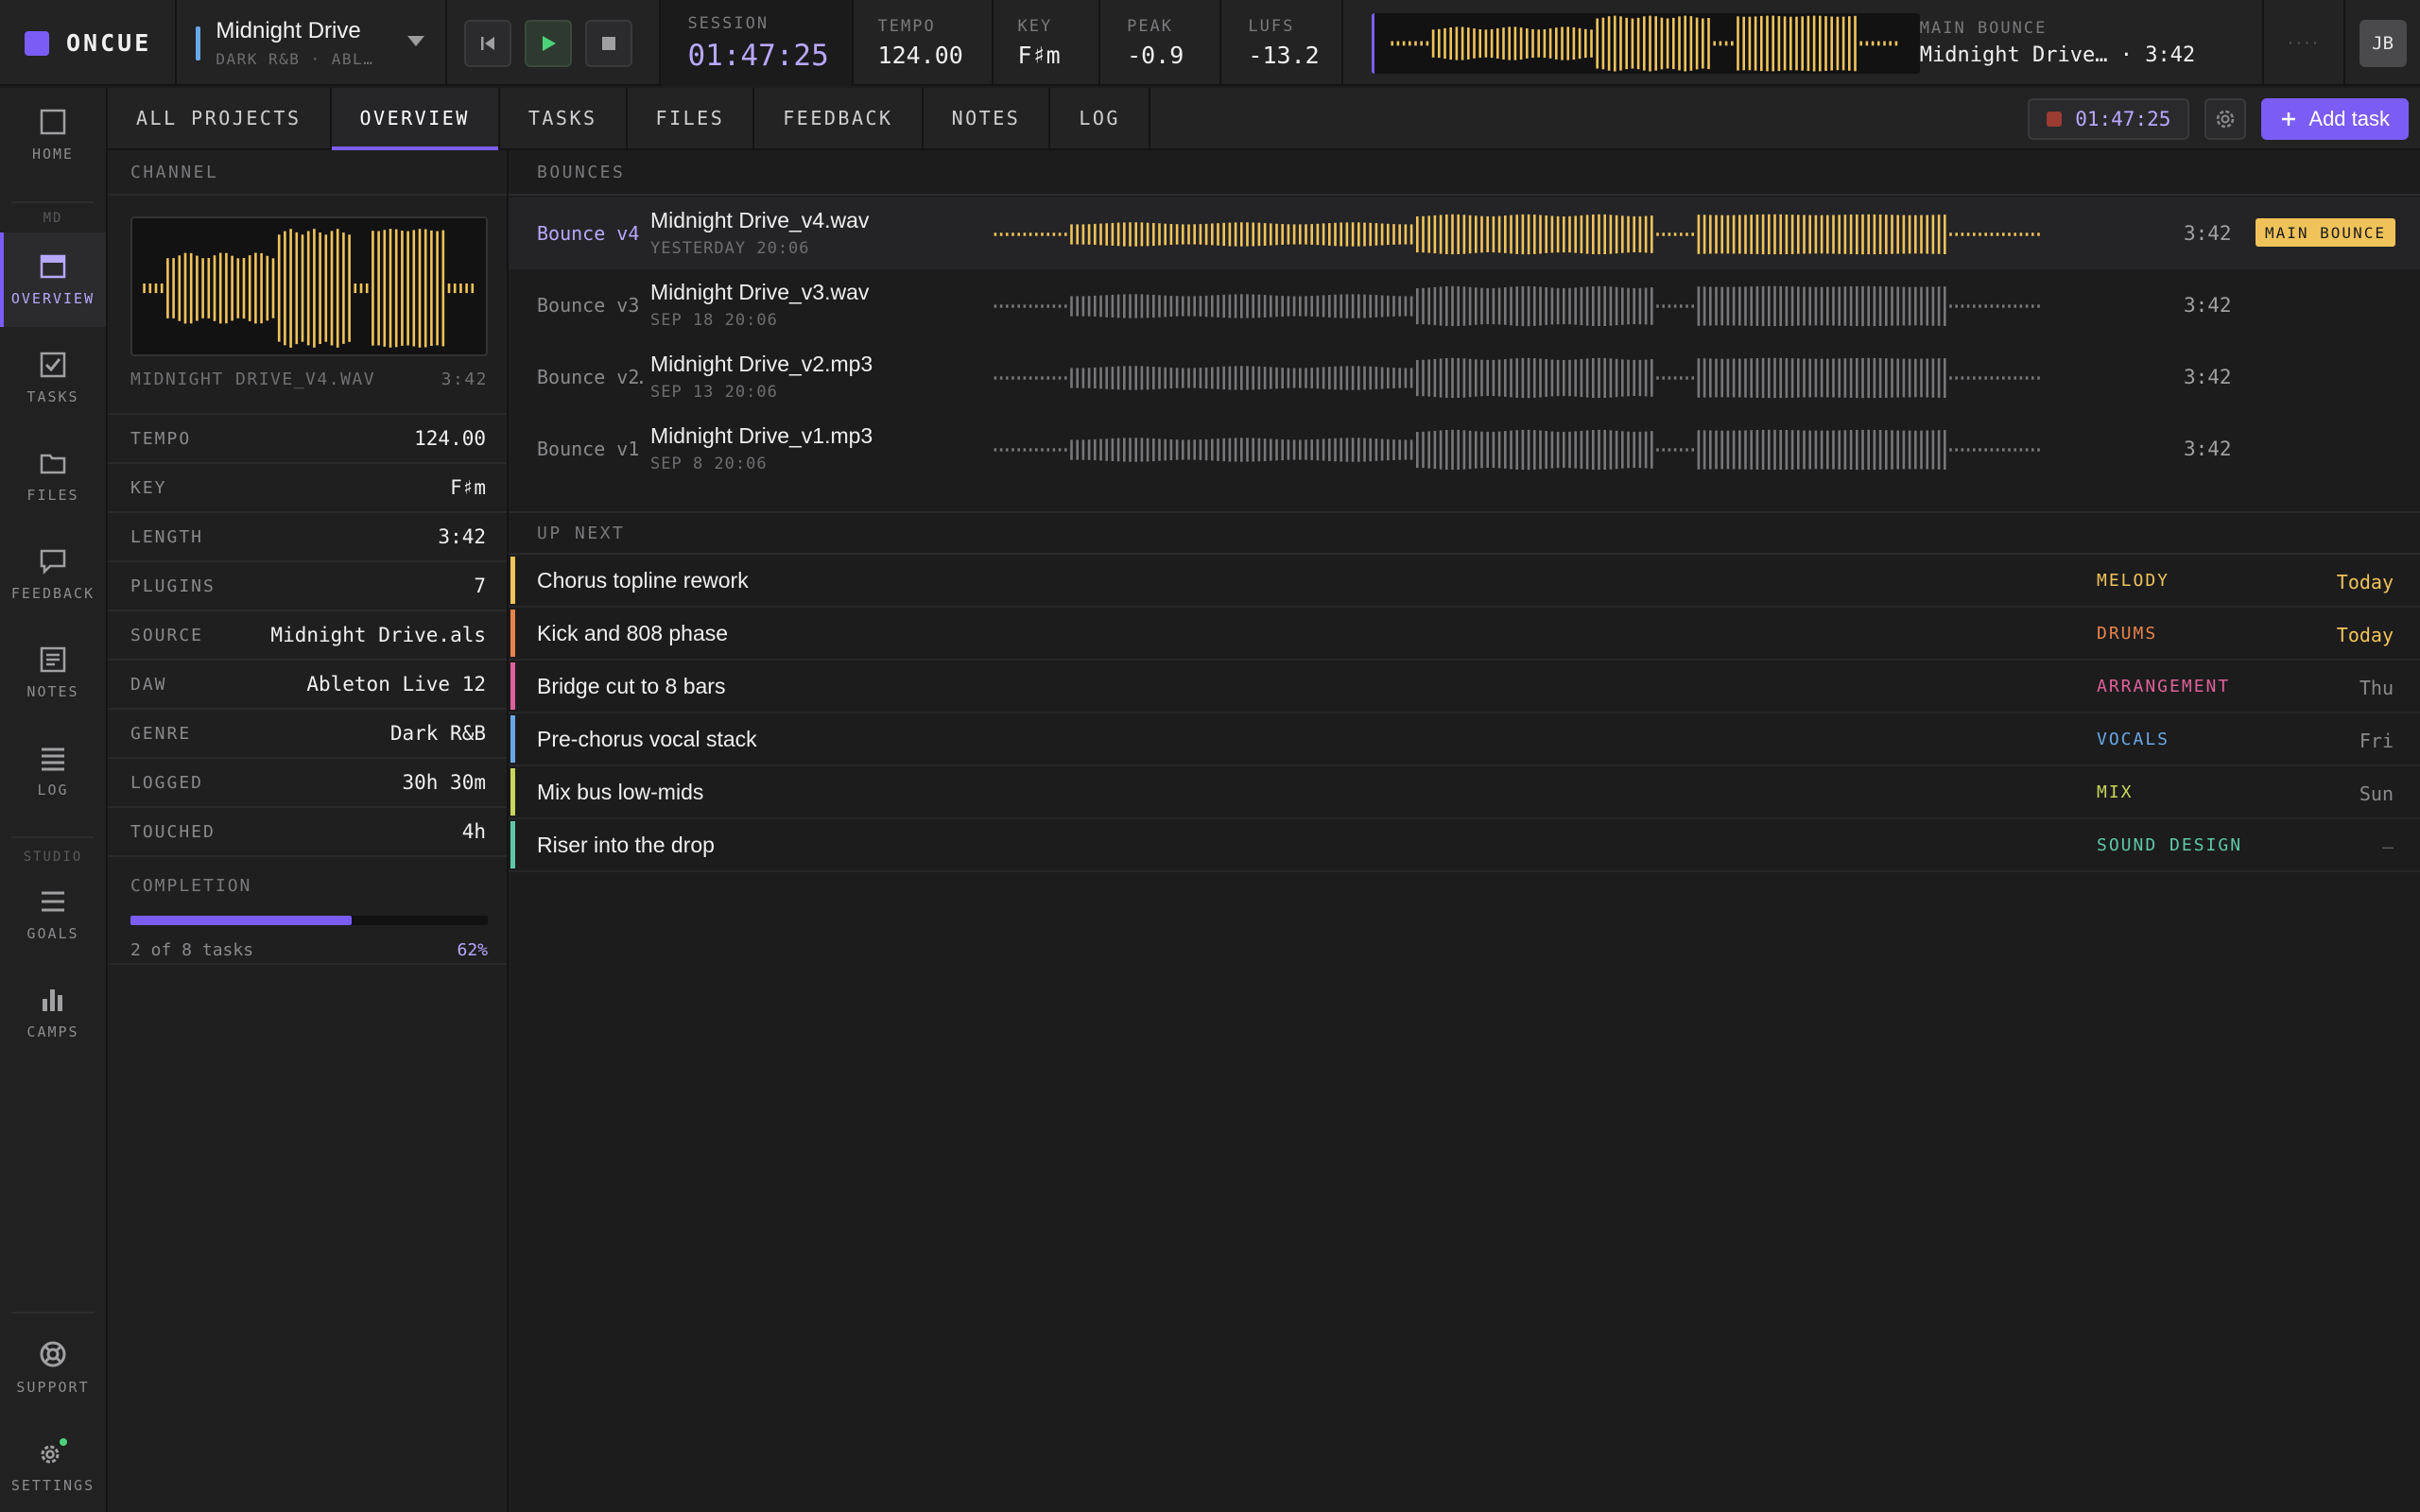 The image size is (2420, 1512). I want to click on rail-item-tasks: TASKS, so click(53, 378).